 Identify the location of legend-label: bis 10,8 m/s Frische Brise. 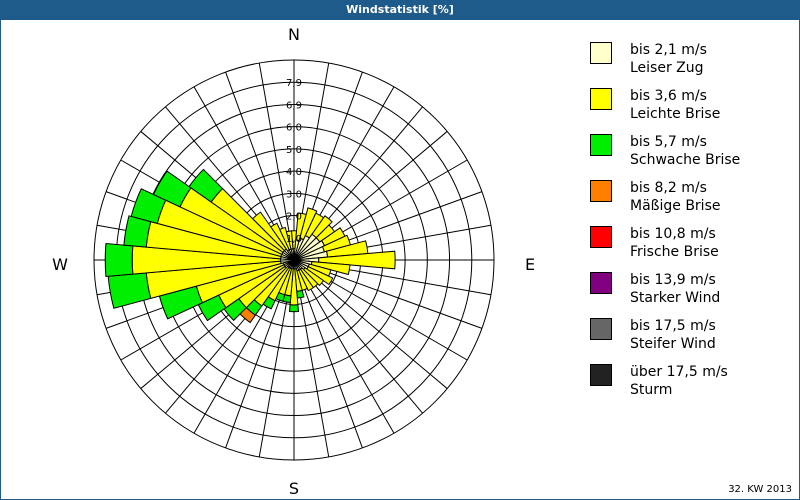
(674, 243).